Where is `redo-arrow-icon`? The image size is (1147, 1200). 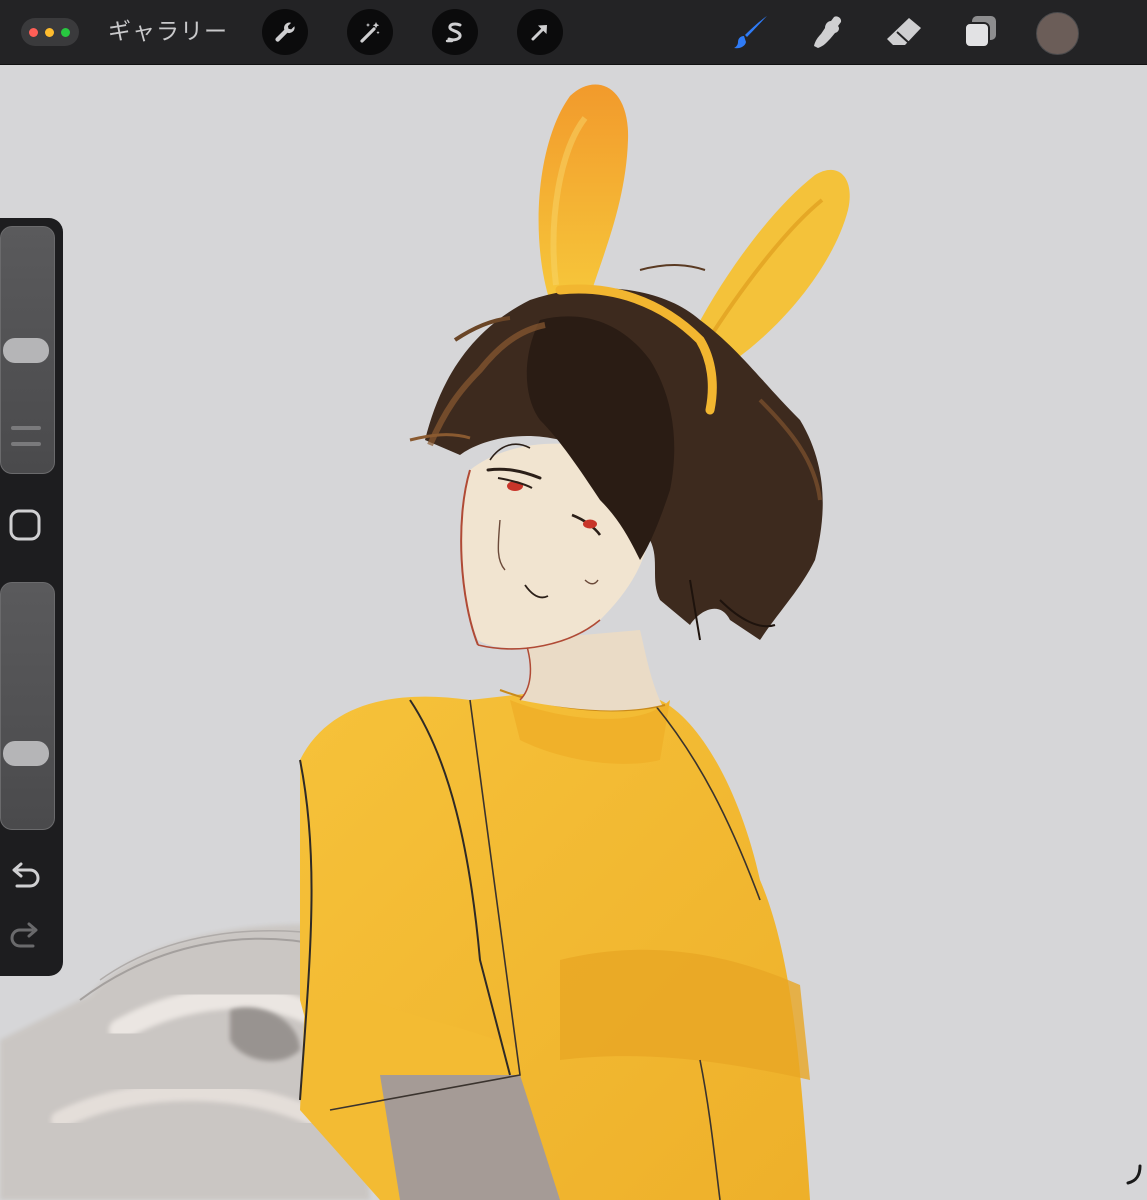 redo-arrow-icon is located at coordinates (24, 935).